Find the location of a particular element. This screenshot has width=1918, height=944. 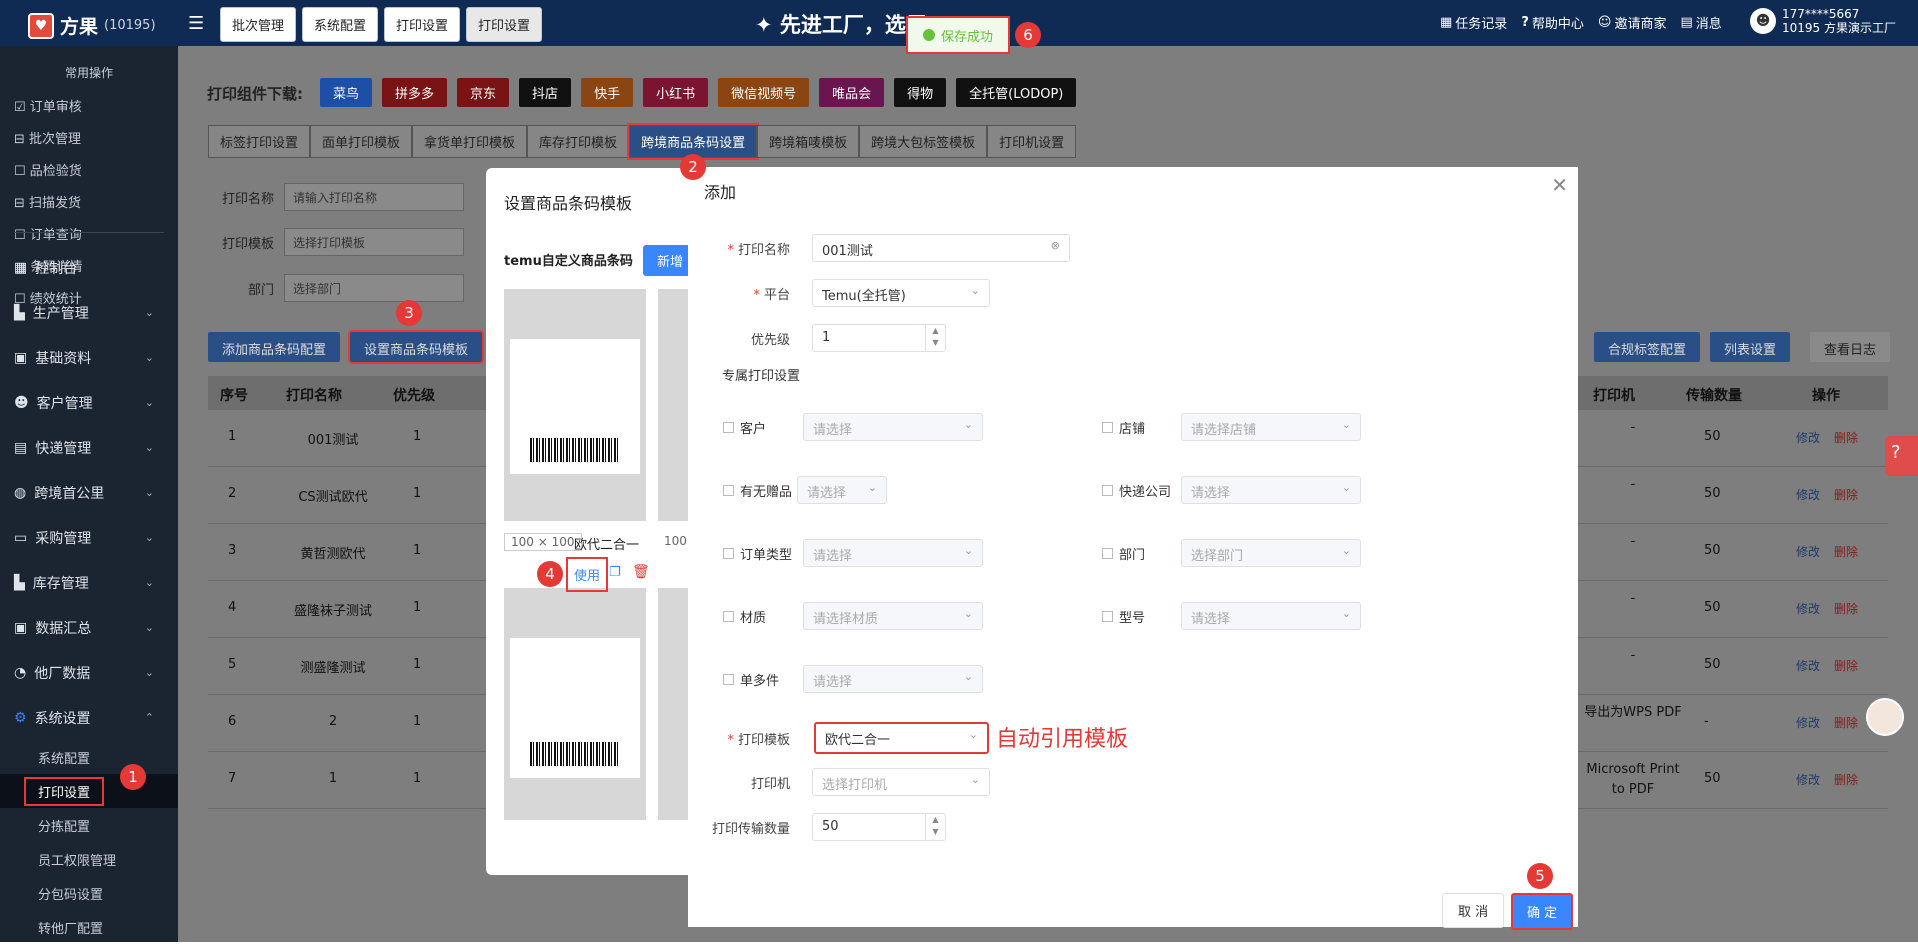

compliance-label-button: 合规标签配置 is located at coordinates (1647, 347).